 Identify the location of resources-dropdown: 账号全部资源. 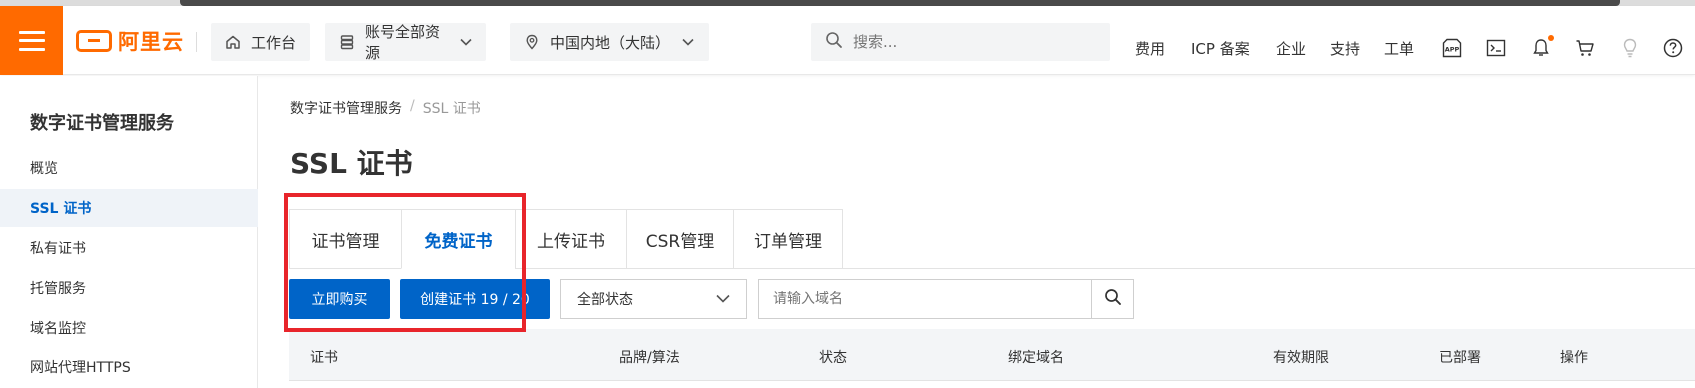
(405, 42).